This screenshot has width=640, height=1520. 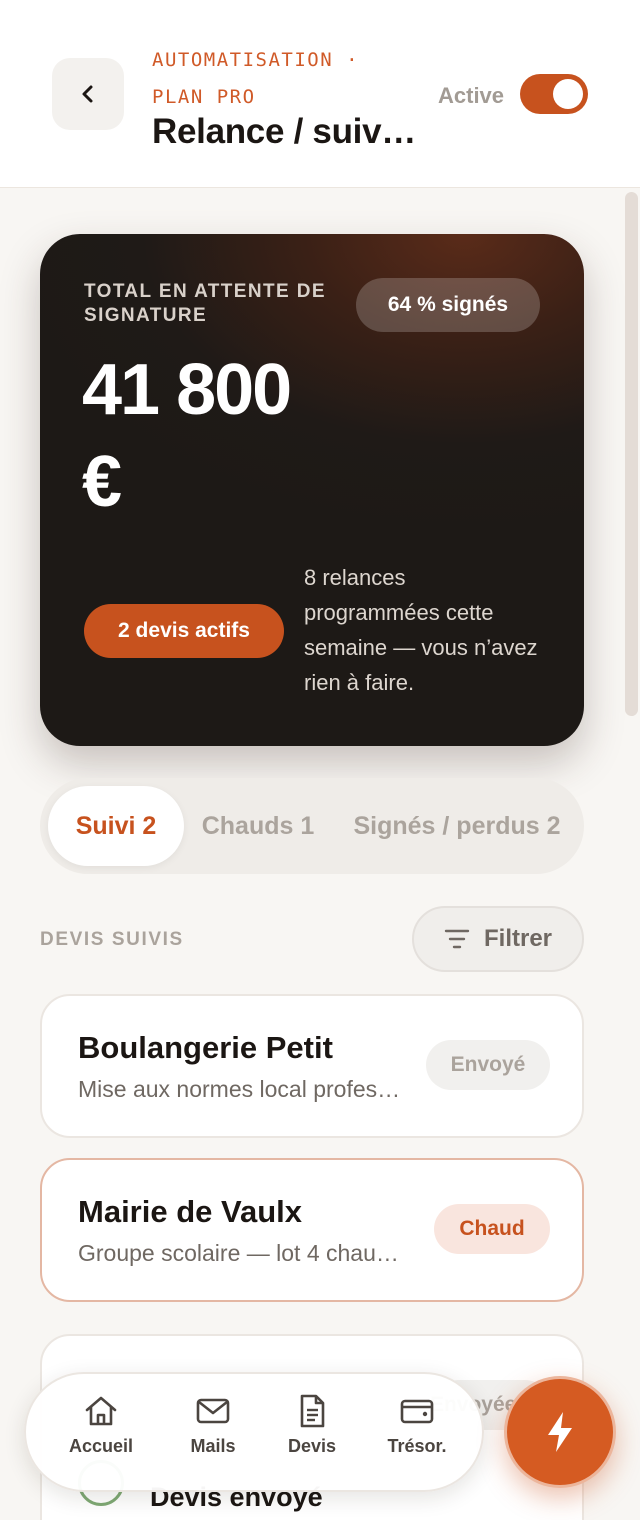 What do you see at coordinates (471, 95) in the screenshot?
I see `active-label: Active` at bounding box center [471, 95].